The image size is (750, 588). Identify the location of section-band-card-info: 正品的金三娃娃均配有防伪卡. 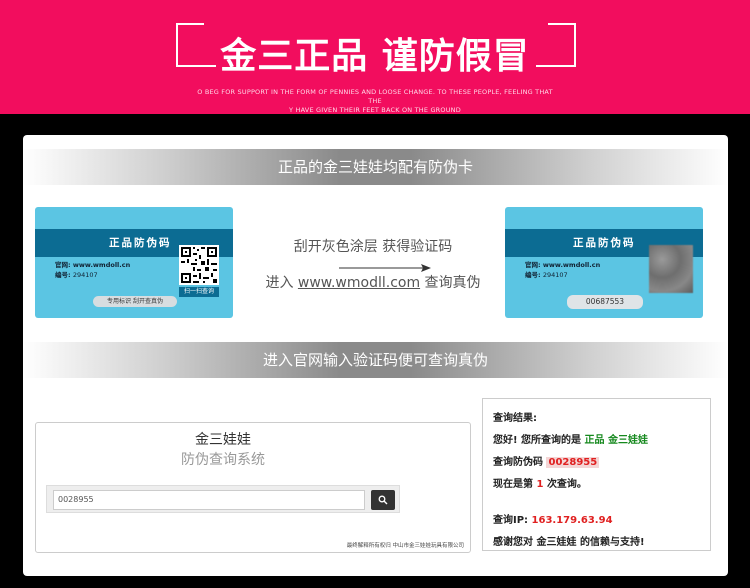
(375, 167).